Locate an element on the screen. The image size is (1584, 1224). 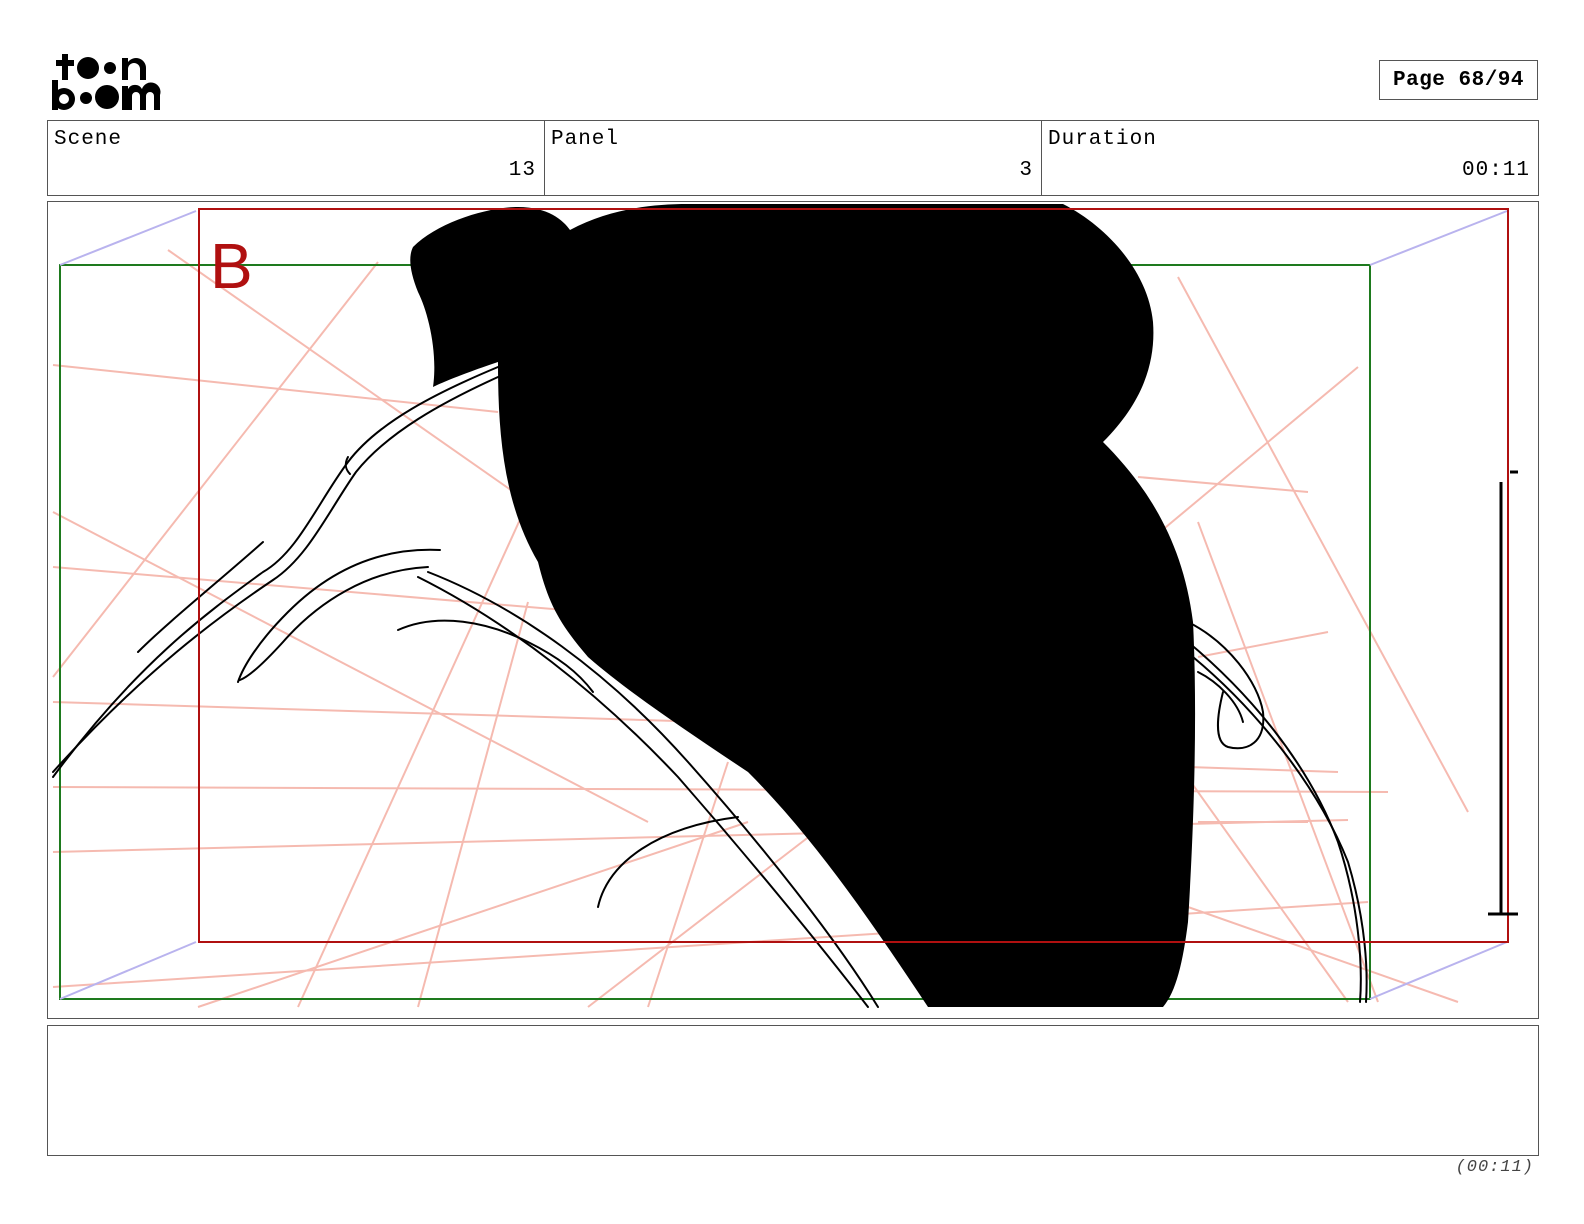
duration-cell: Duration 00:11 is located at coordinates (1290, 158).